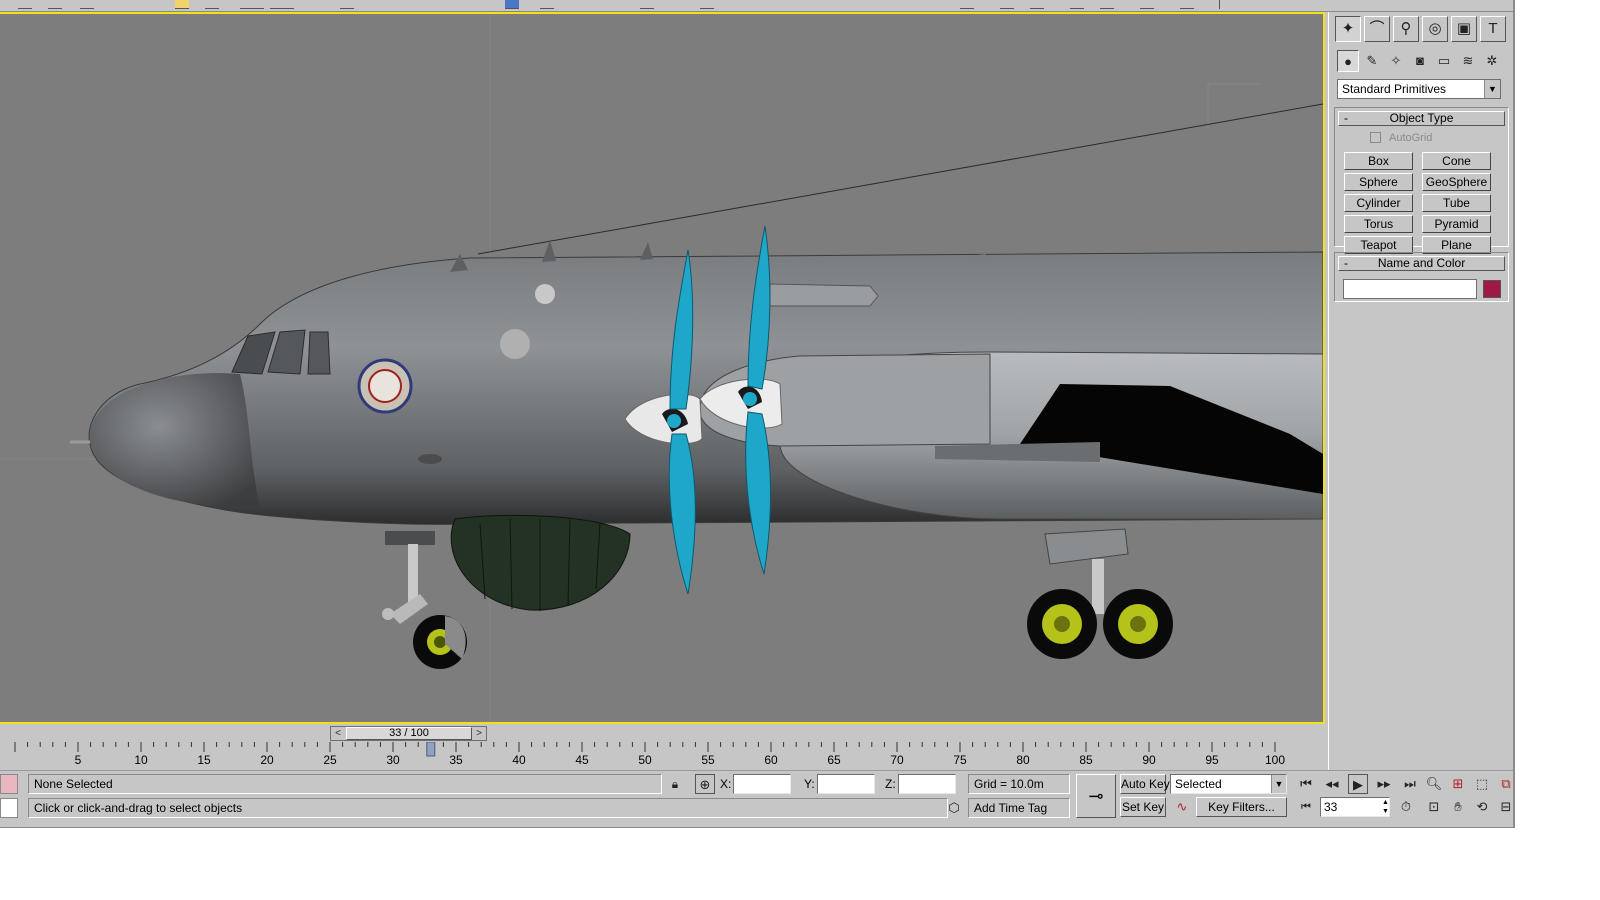  I want to click on geosphere-button: GeoSphere, so click(1456, 182).